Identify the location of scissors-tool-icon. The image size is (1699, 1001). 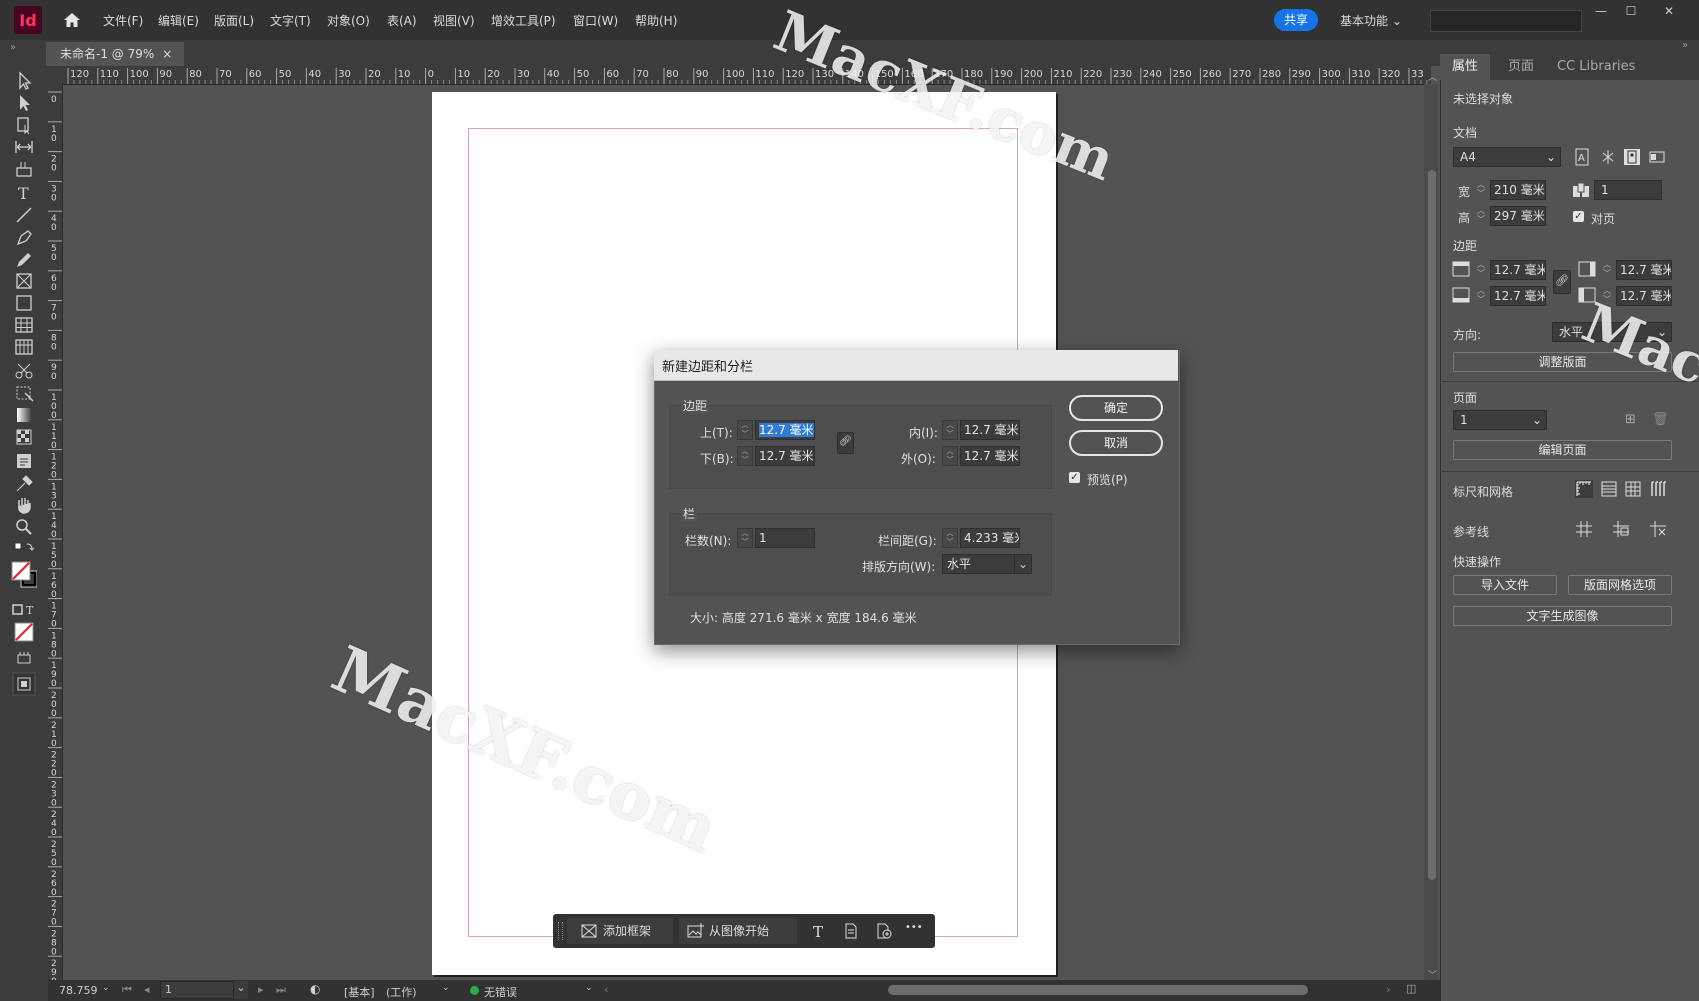
(24, 371).